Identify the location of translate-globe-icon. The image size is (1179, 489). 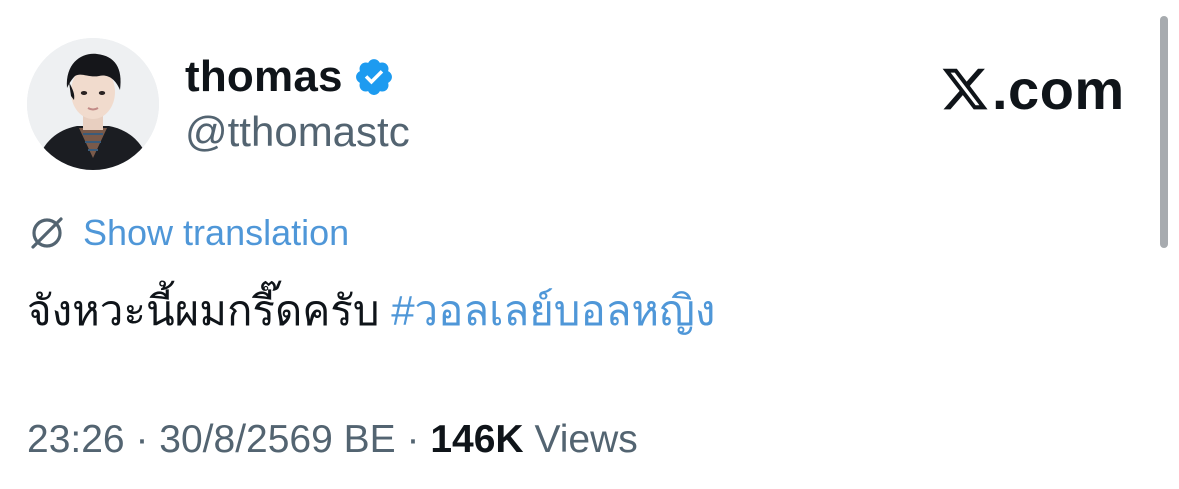
(47, 233).